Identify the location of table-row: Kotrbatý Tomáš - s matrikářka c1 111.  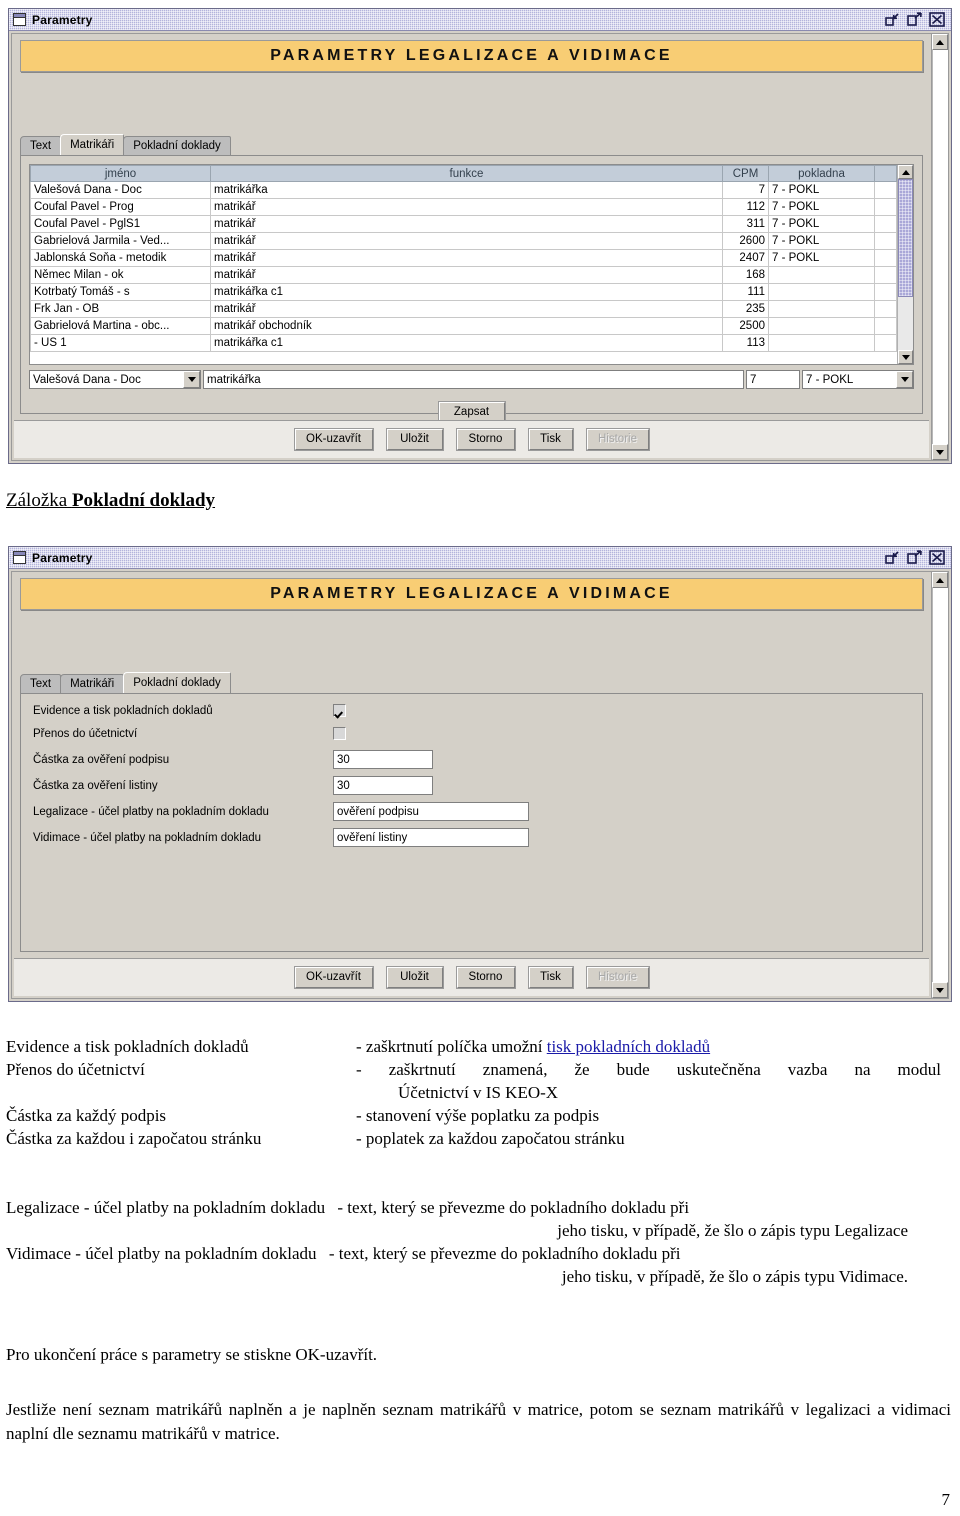
(463, 292).